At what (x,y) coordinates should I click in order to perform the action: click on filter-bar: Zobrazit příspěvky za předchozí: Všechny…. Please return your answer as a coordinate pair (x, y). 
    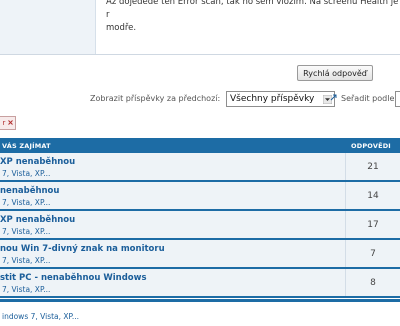
    Looking at the image, I should click on (200, 99).